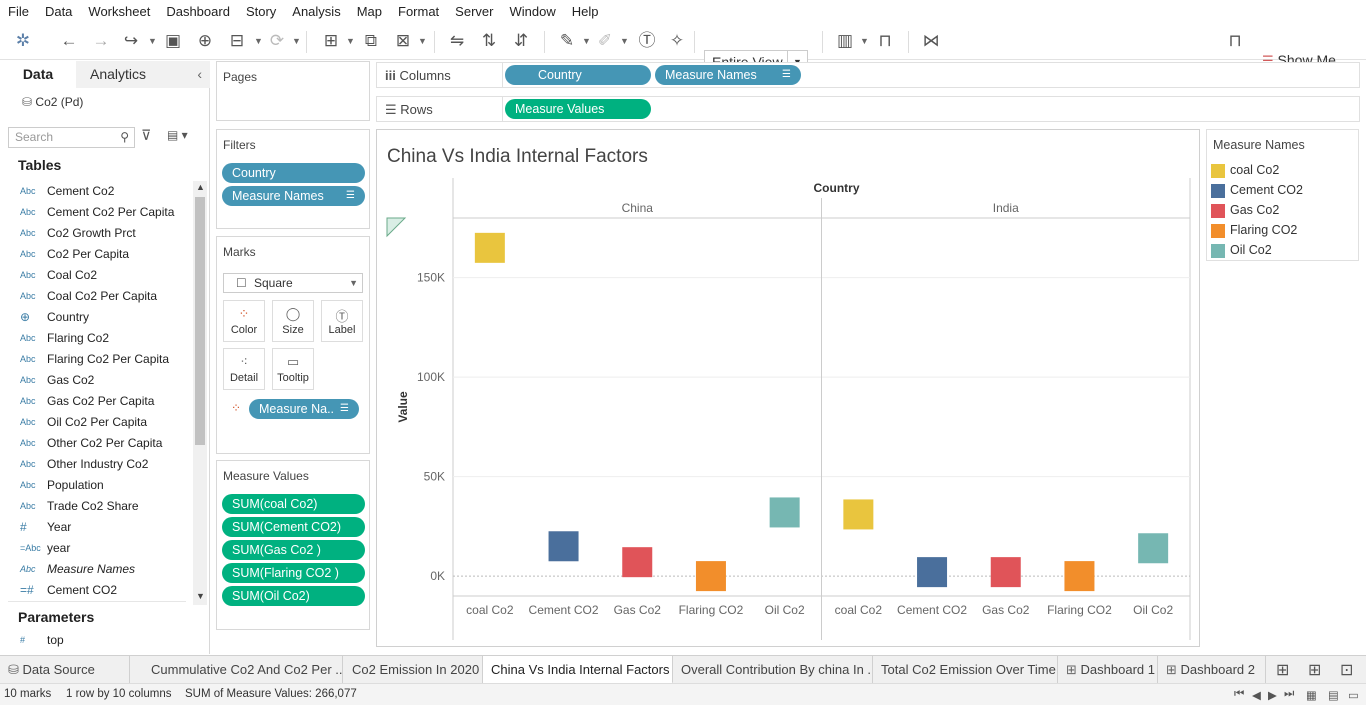  I want to click on menu-item-story: Story, so click(261, 11).